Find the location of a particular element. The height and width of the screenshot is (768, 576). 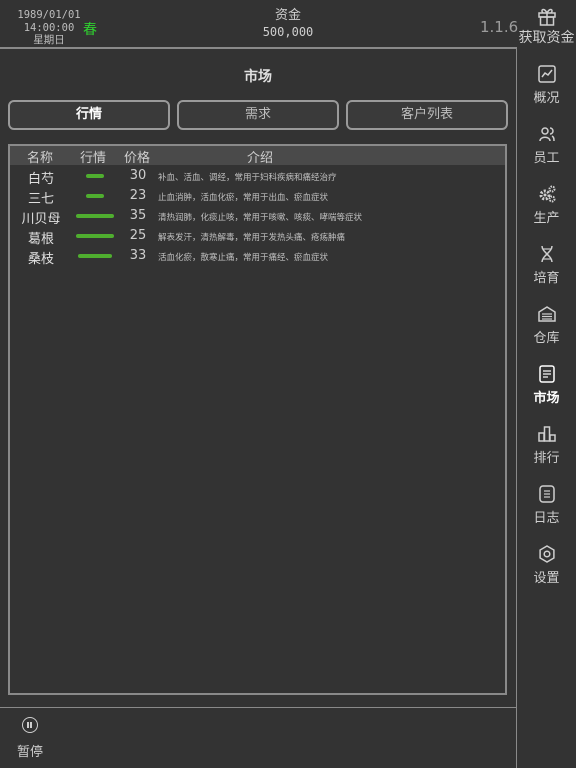

herb-name: 桑枝 is located at coordinates (40, 259).